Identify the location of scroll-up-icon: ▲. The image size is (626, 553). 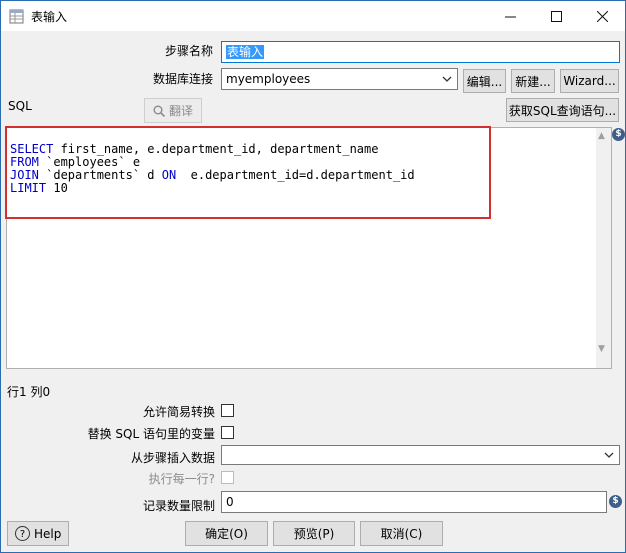
(601, 136).